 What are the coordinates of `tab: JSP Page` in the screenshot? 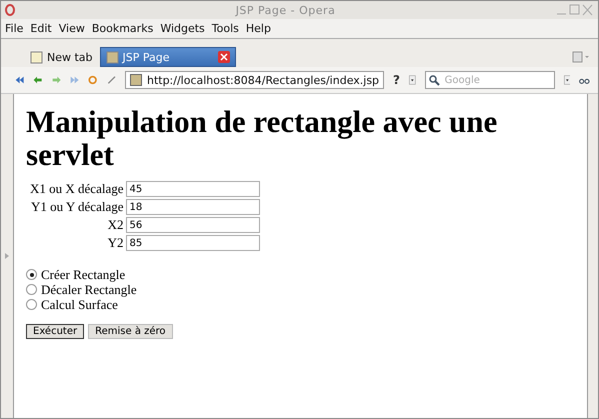 It's located at (168, 57).